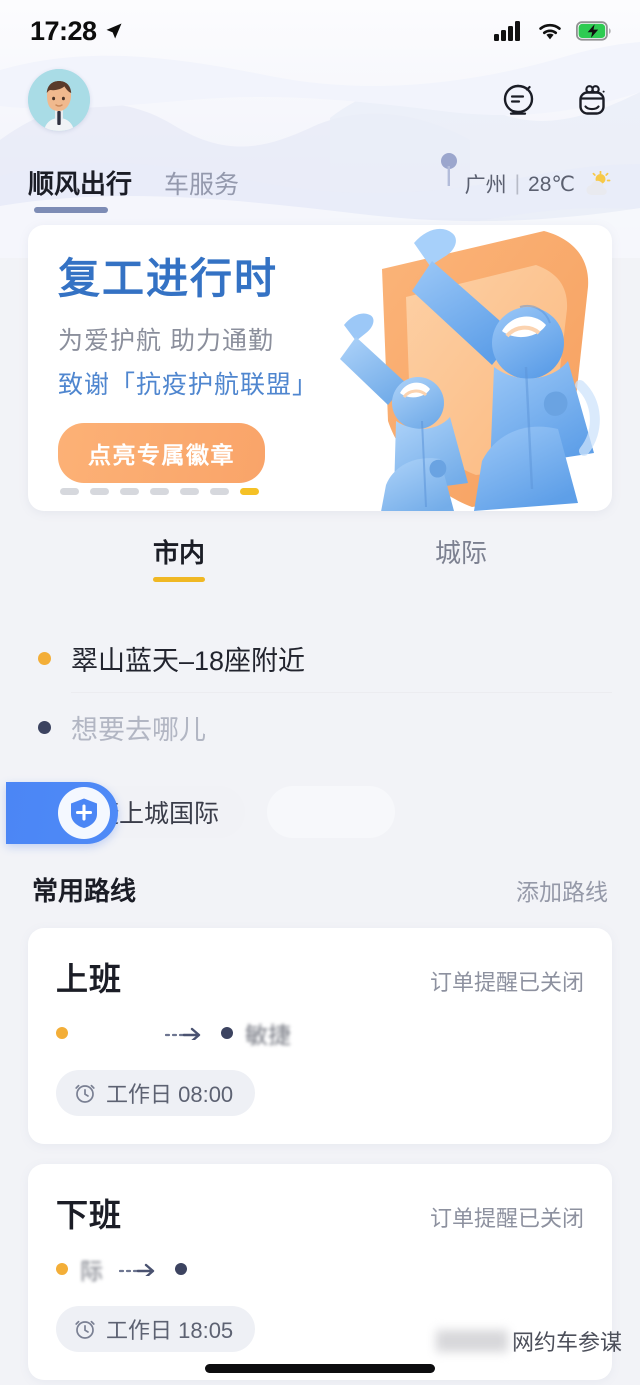 This screenshot has height=1385, width=640. Describe the element at coordinates (44, 658) in the screenshot. I see `origin-dot-icon` at that location.